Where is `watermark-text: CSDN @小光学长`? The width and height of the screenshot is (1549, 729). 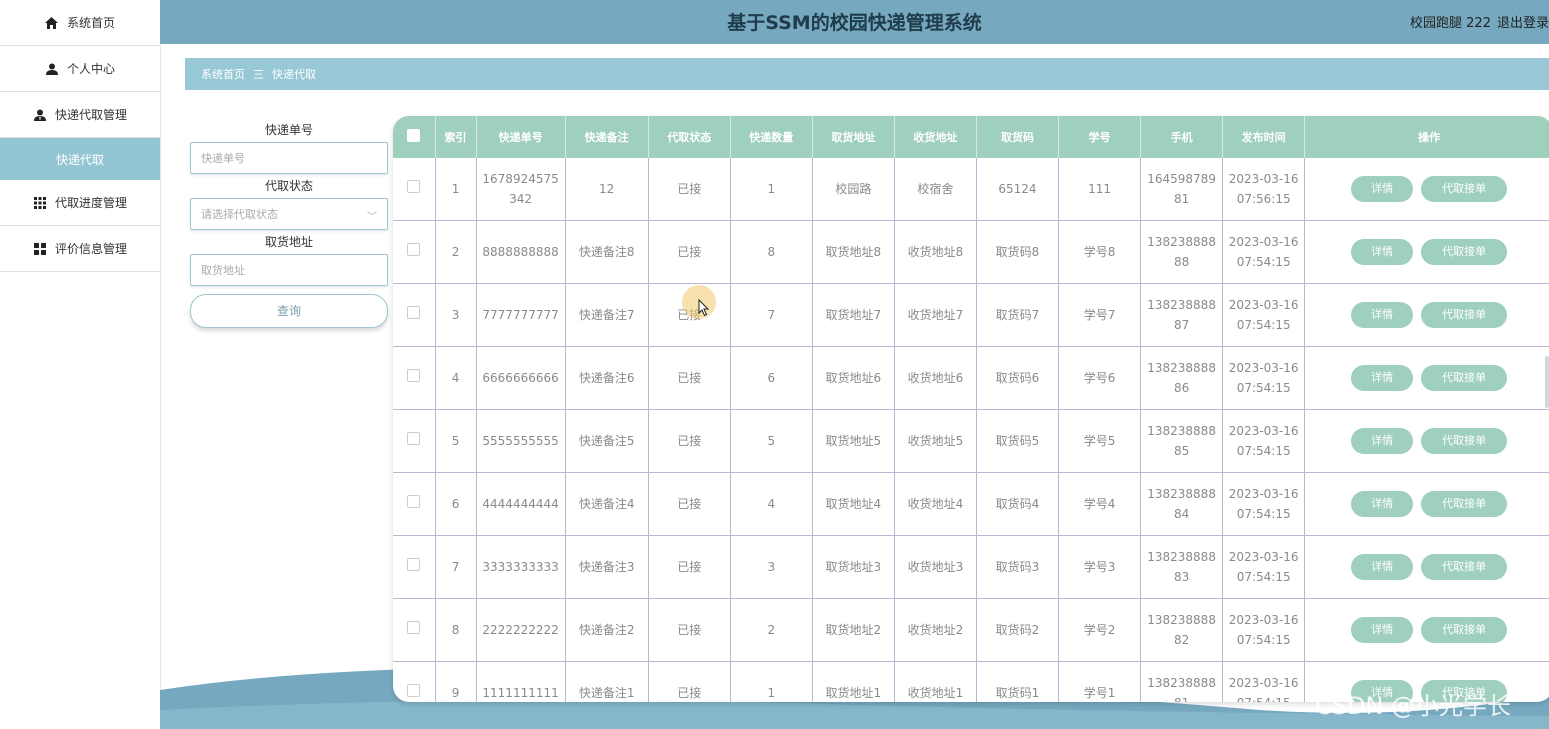
watermark-text: CSDN @小光学长 is located at coordinates (1413, 706).